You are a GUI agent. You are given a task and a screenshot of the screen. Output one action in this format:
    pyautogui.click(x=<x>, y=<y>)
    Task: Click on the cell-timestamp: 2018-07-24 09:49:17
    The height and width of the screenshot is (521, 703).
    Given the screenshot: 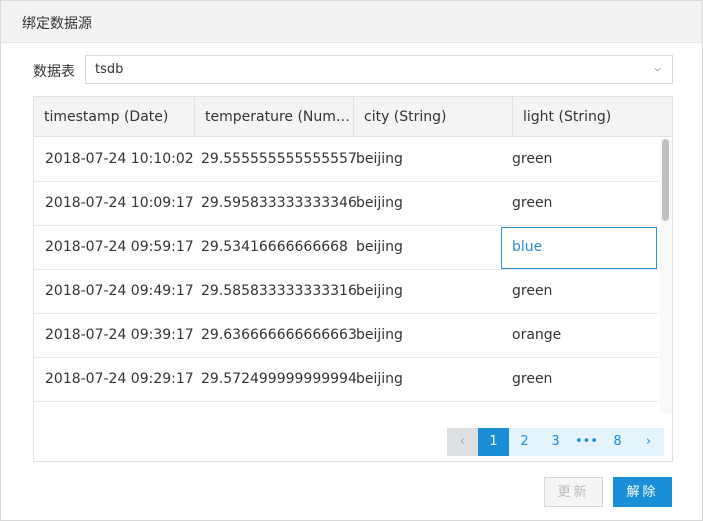 What is the action you would take?
    pyautogui.click(x=119, y=291)
    